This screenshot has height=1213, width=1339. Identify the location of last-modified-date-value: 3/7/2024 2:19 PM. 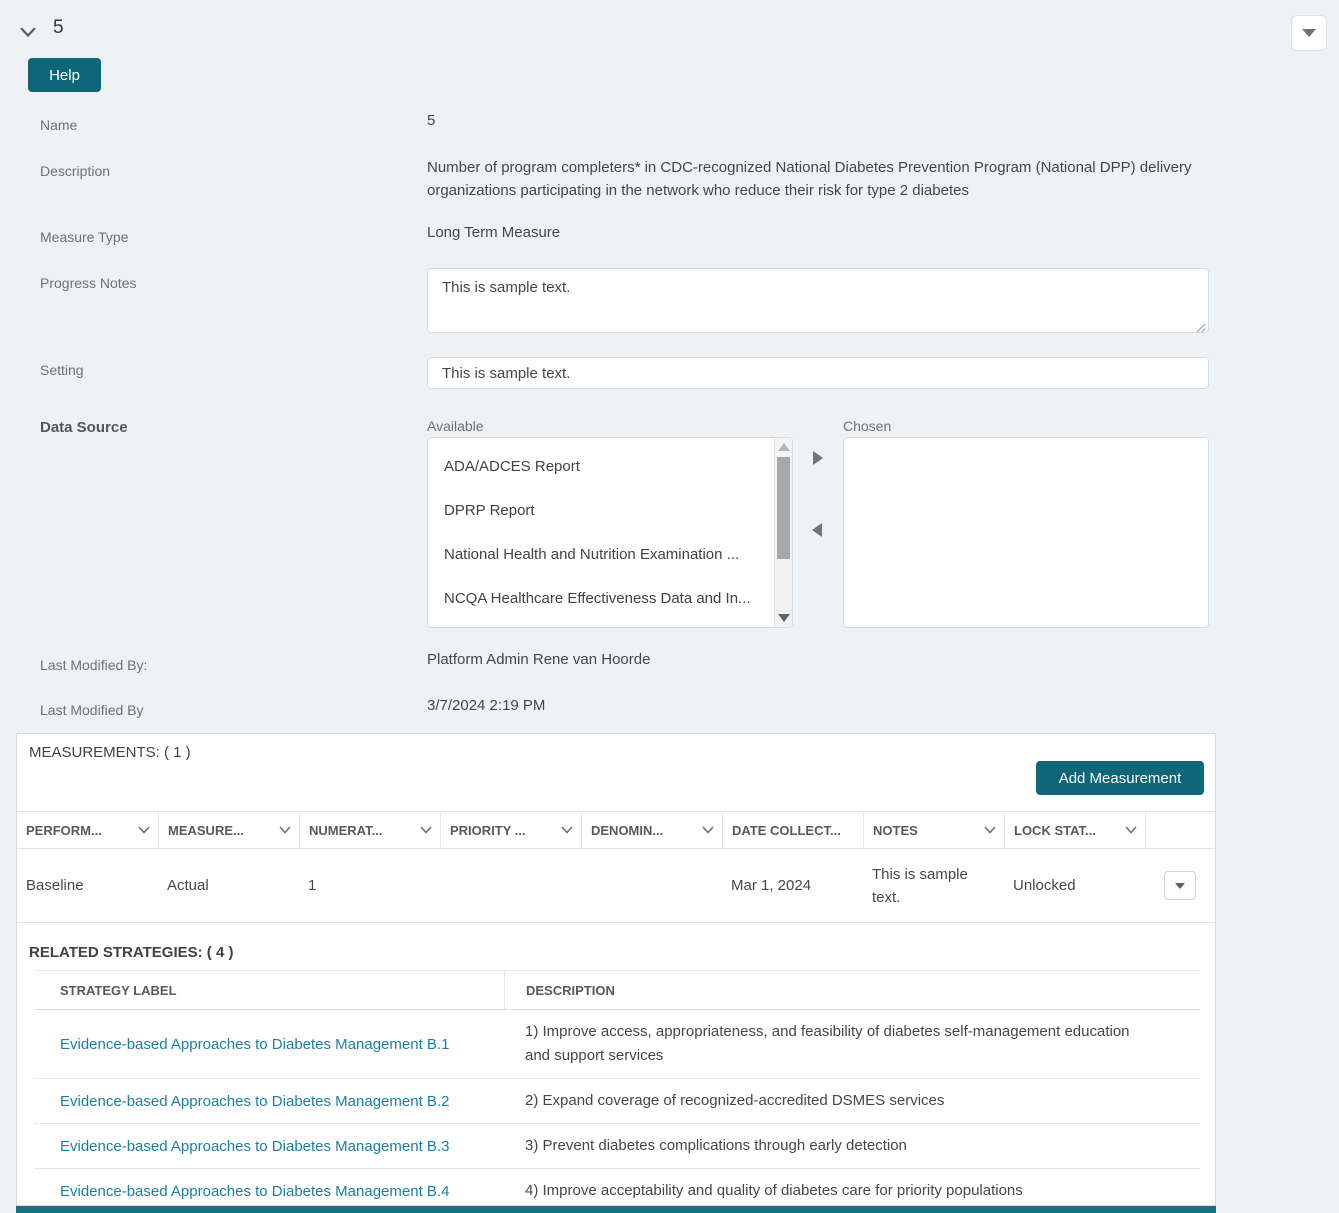
(486, 705).